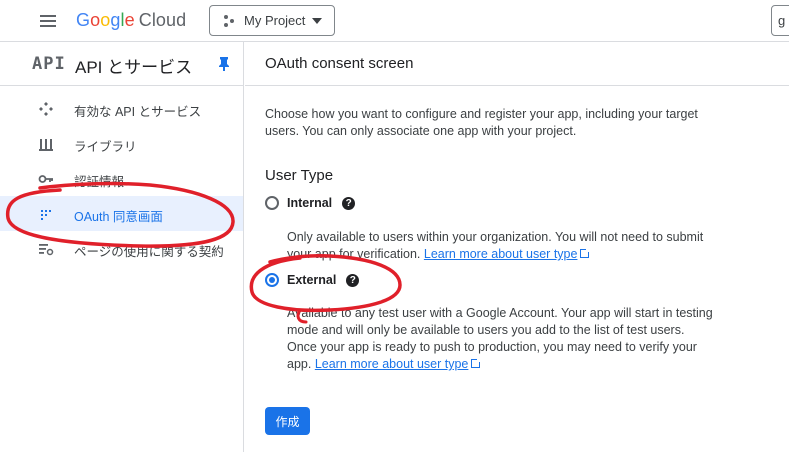  Describe the element at coordinates (317, 21) in the screenshot. I see `chevron-down-icon` at that location.